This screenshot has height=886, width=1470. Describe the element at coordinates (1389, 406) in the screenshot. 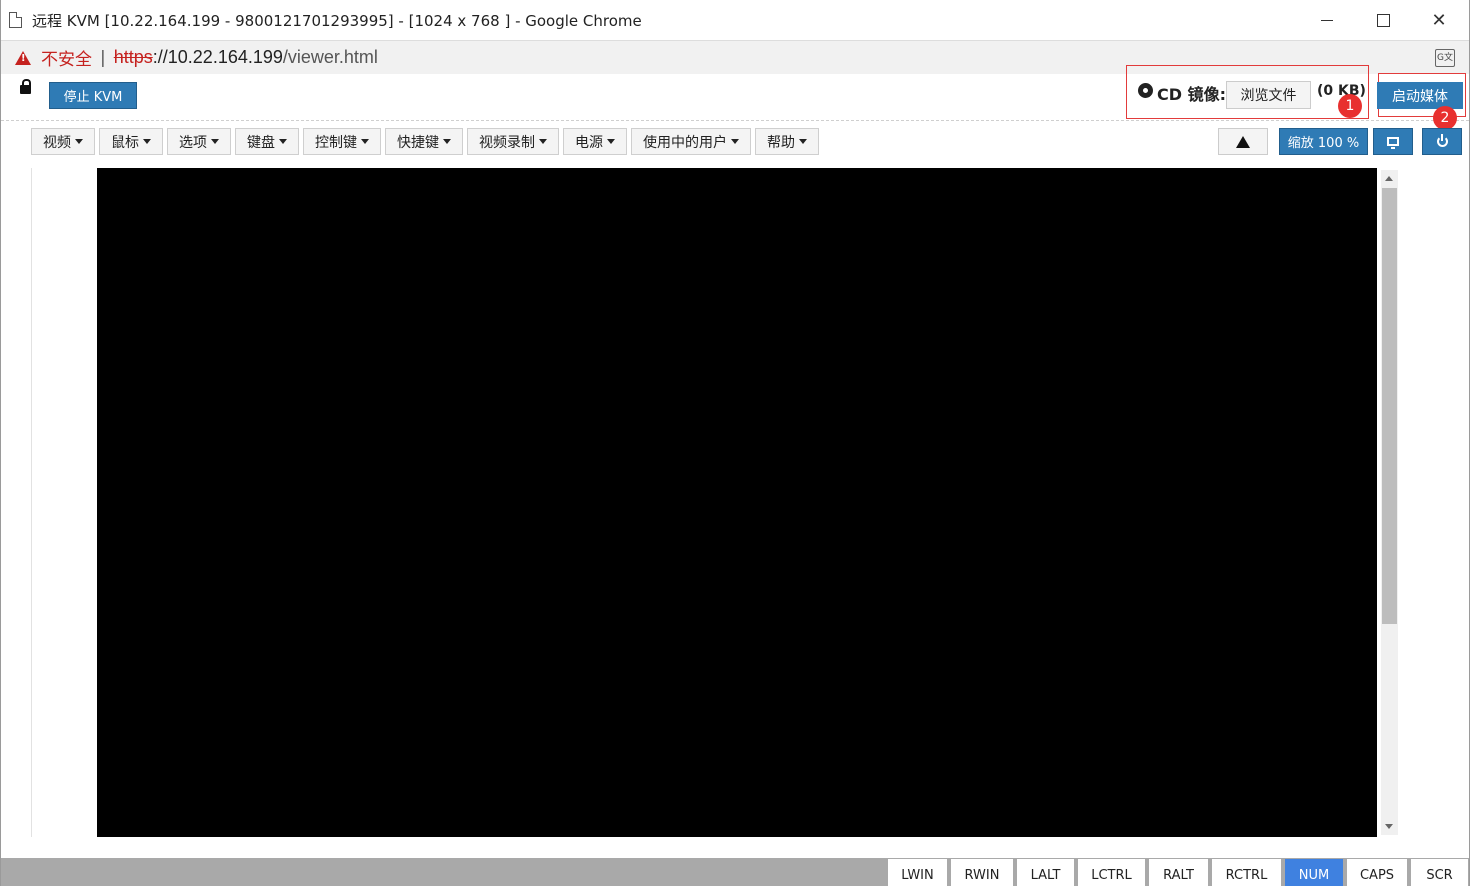

I see `scroll-thumb` at that location.